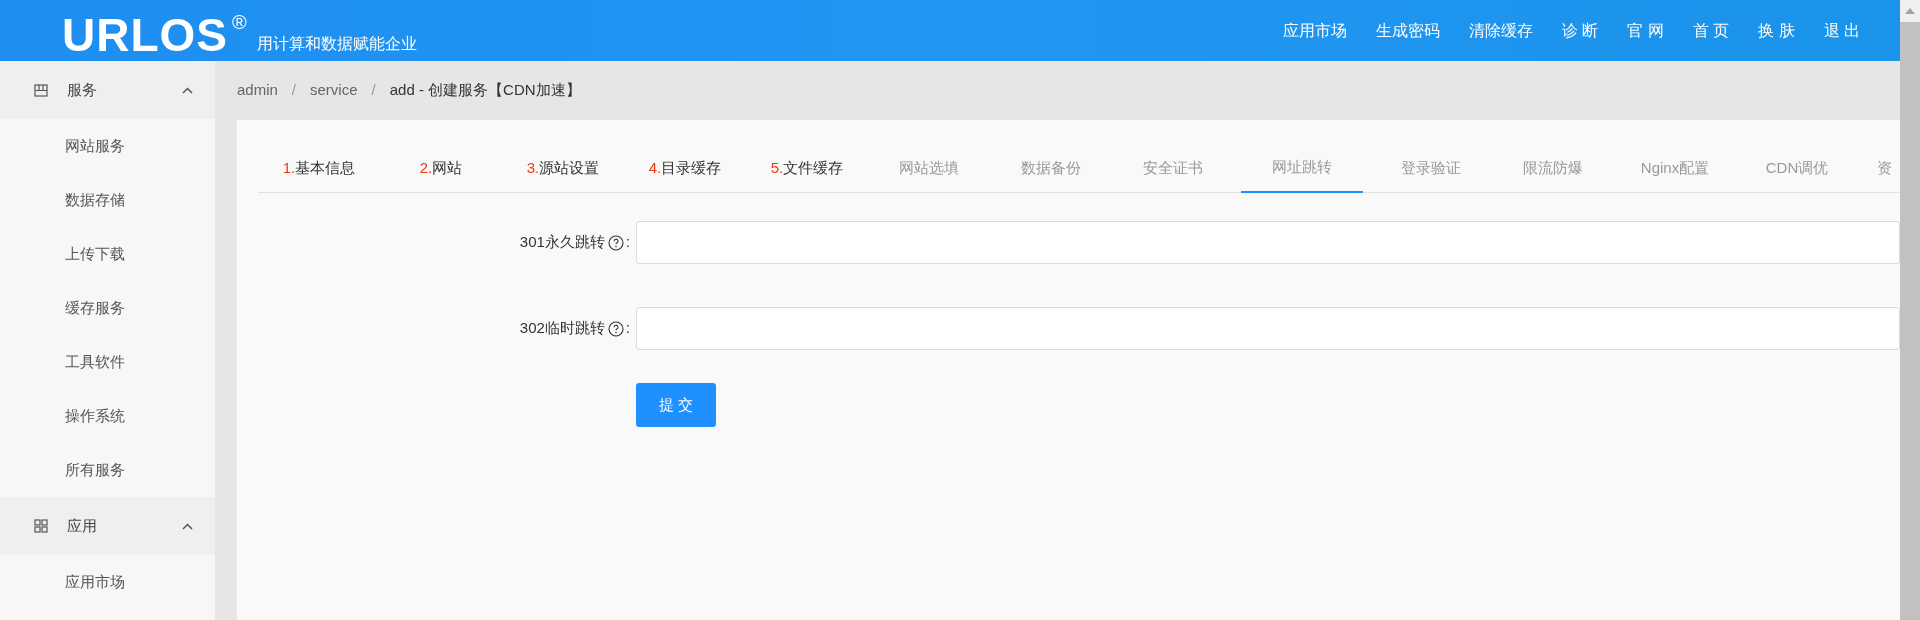 The image size is (1920, 620). Describe the element at coordinates (1645, 30) in the screenshot. I see `nav-link: 官 网` at that location.